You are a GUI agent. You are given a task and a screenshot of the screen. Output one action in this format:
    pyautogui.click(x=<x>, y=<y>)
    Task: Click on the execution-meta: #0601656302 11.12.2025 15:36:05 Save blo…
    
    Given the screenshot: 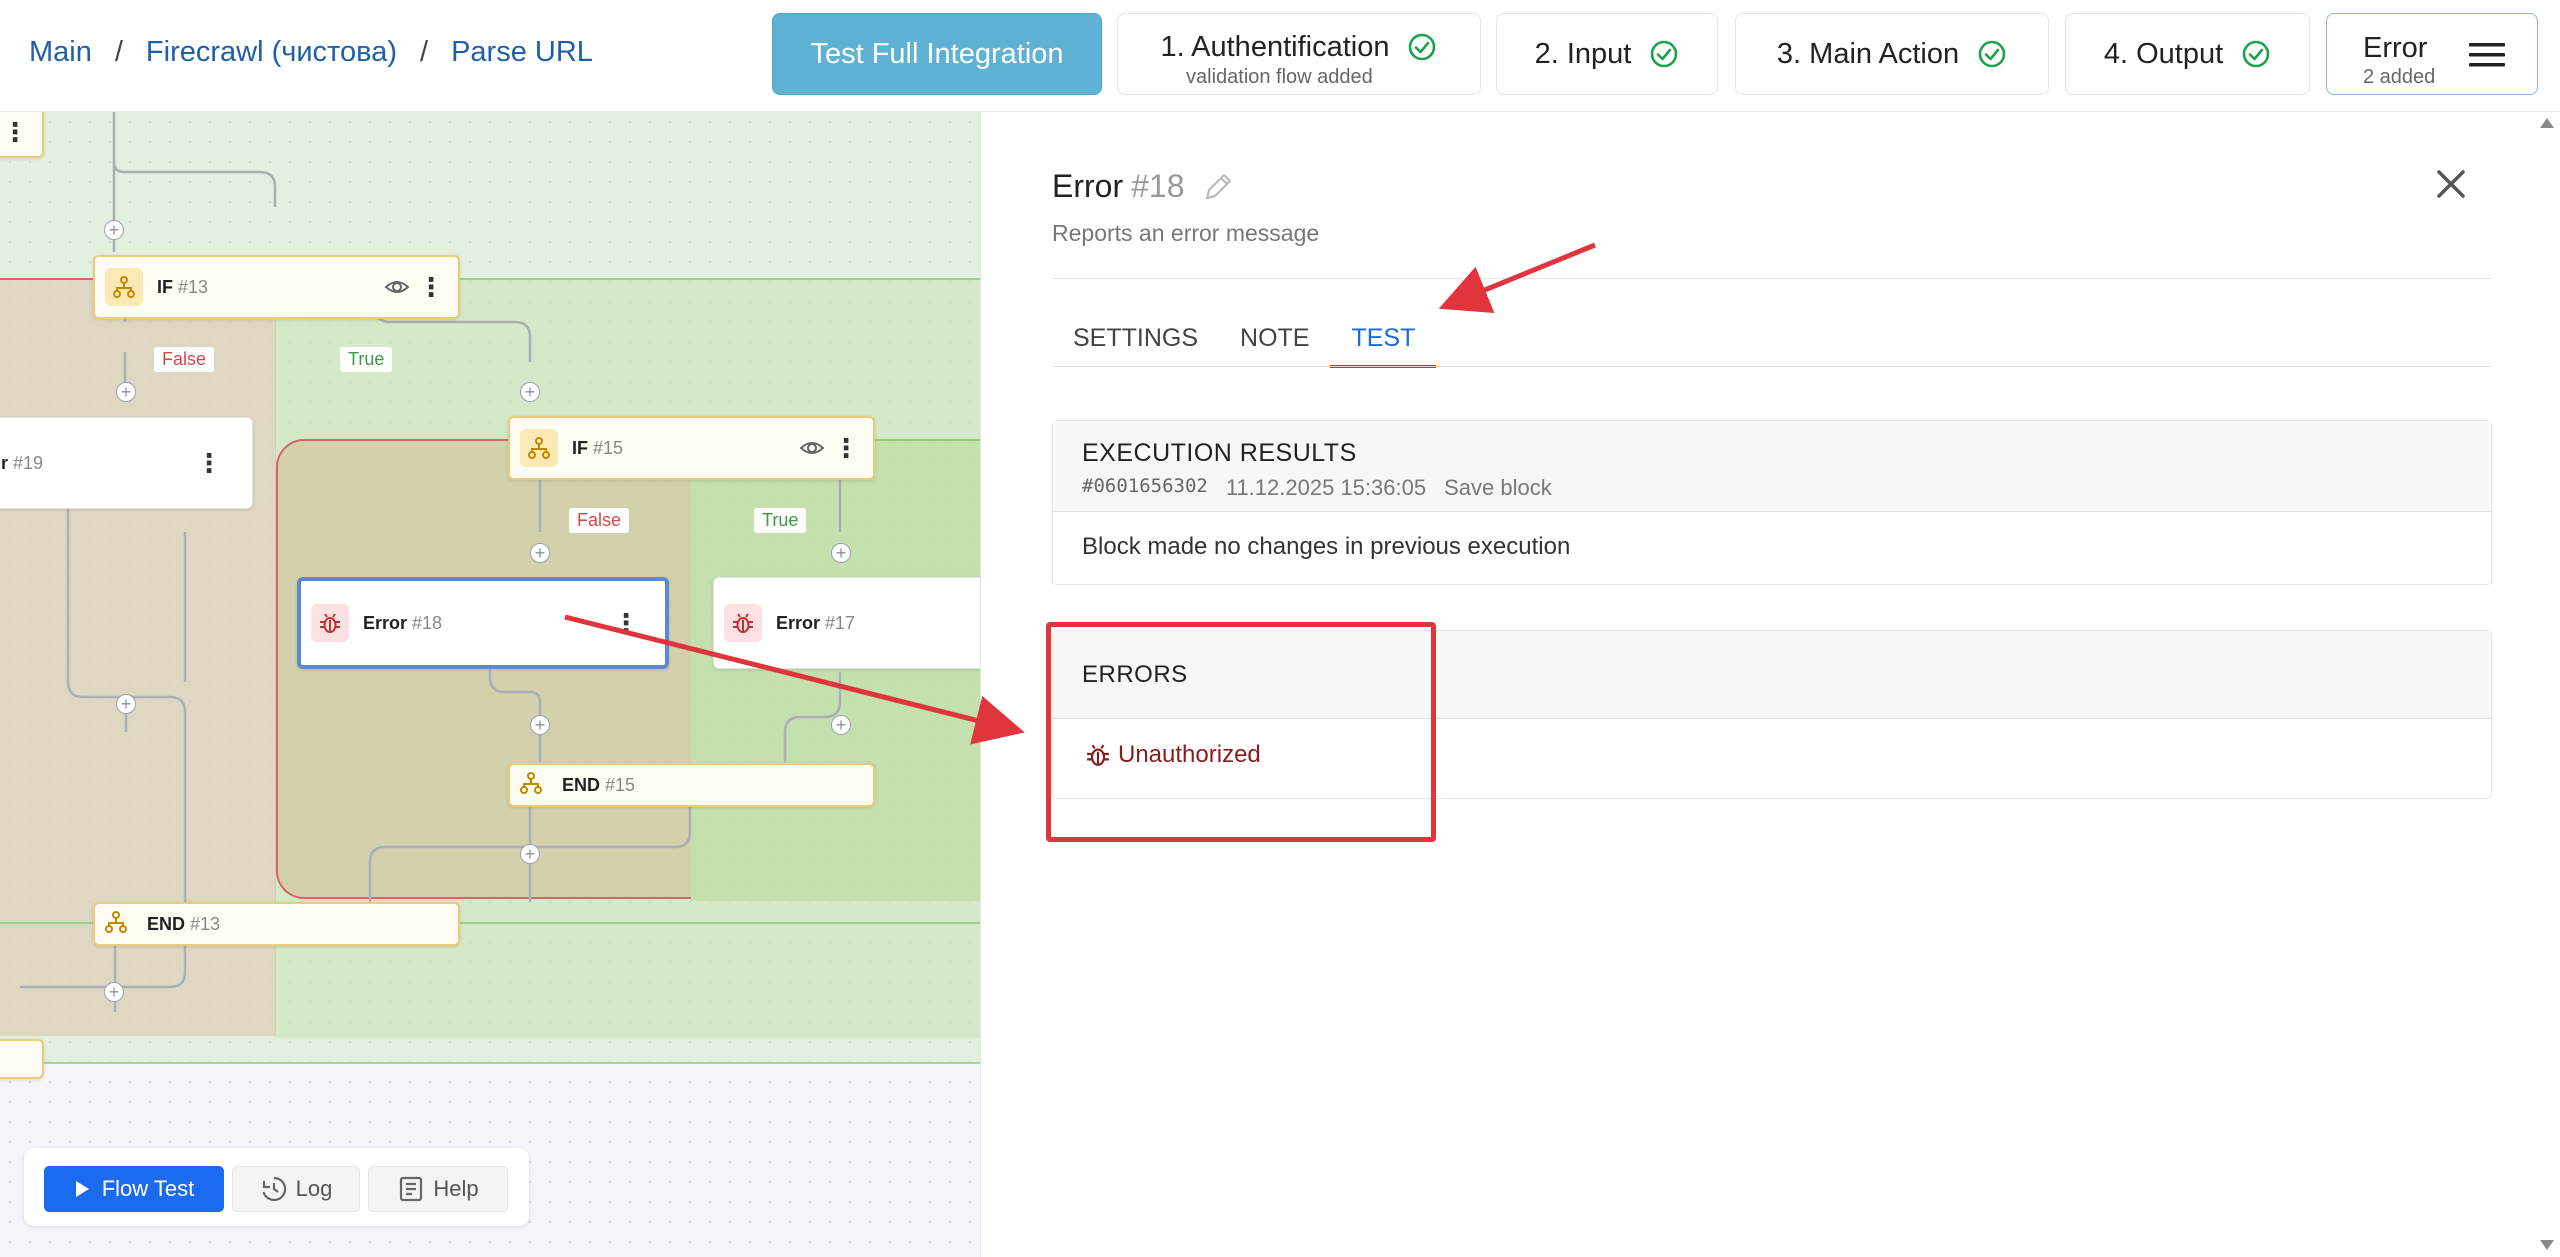 What is the action you would take?
    pyautogui.click(x=1326, y=488)
    